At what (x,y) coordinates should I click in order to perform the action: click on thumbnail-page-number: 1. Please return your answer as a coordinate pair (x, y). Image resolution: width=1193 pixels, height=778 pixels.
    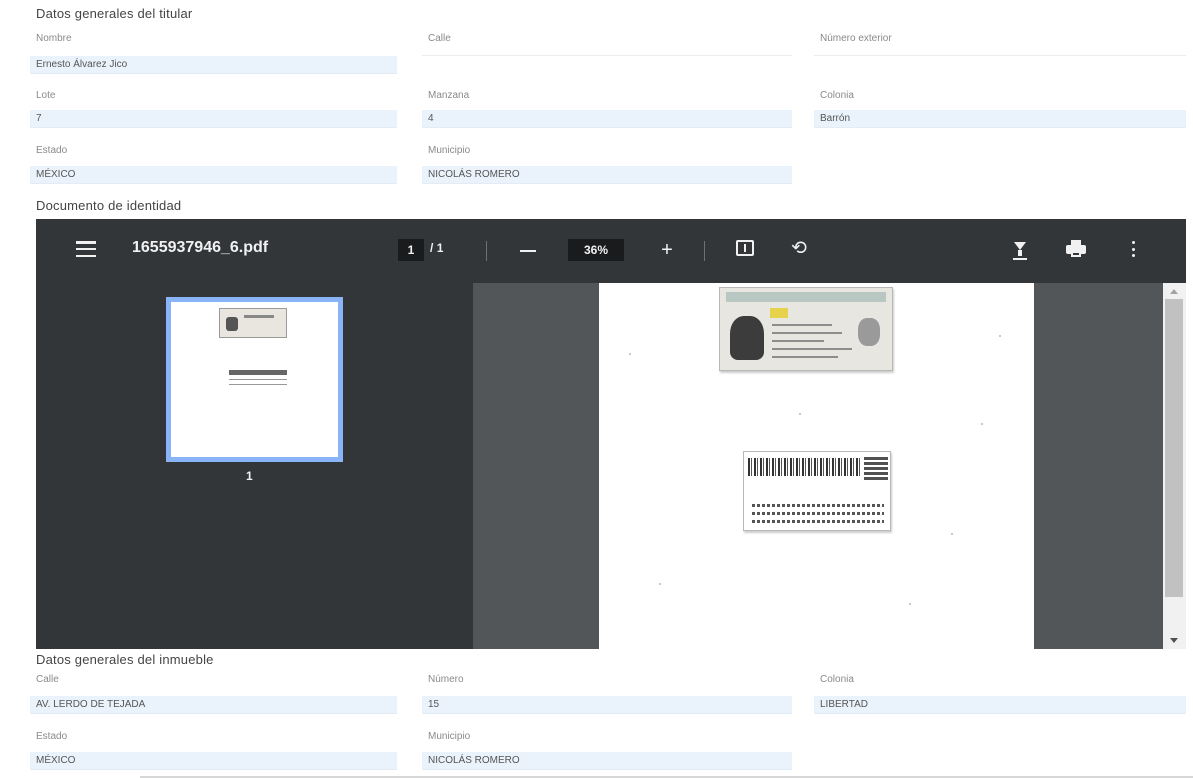
    Looking at the image, I should click on (249, 476).